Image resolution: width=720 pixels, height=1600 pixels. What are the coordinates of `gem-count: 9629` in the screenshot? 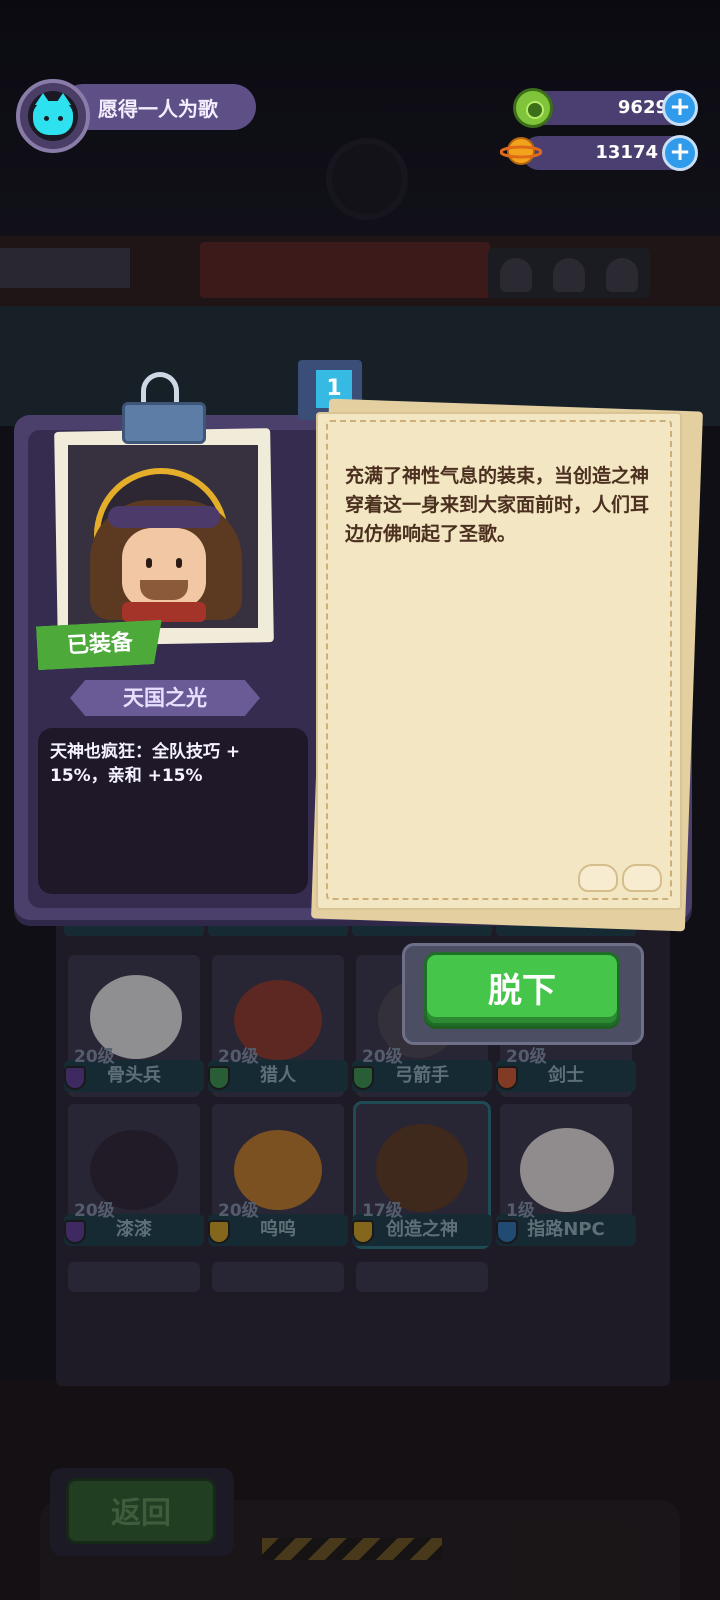 It's located at (642, 107).